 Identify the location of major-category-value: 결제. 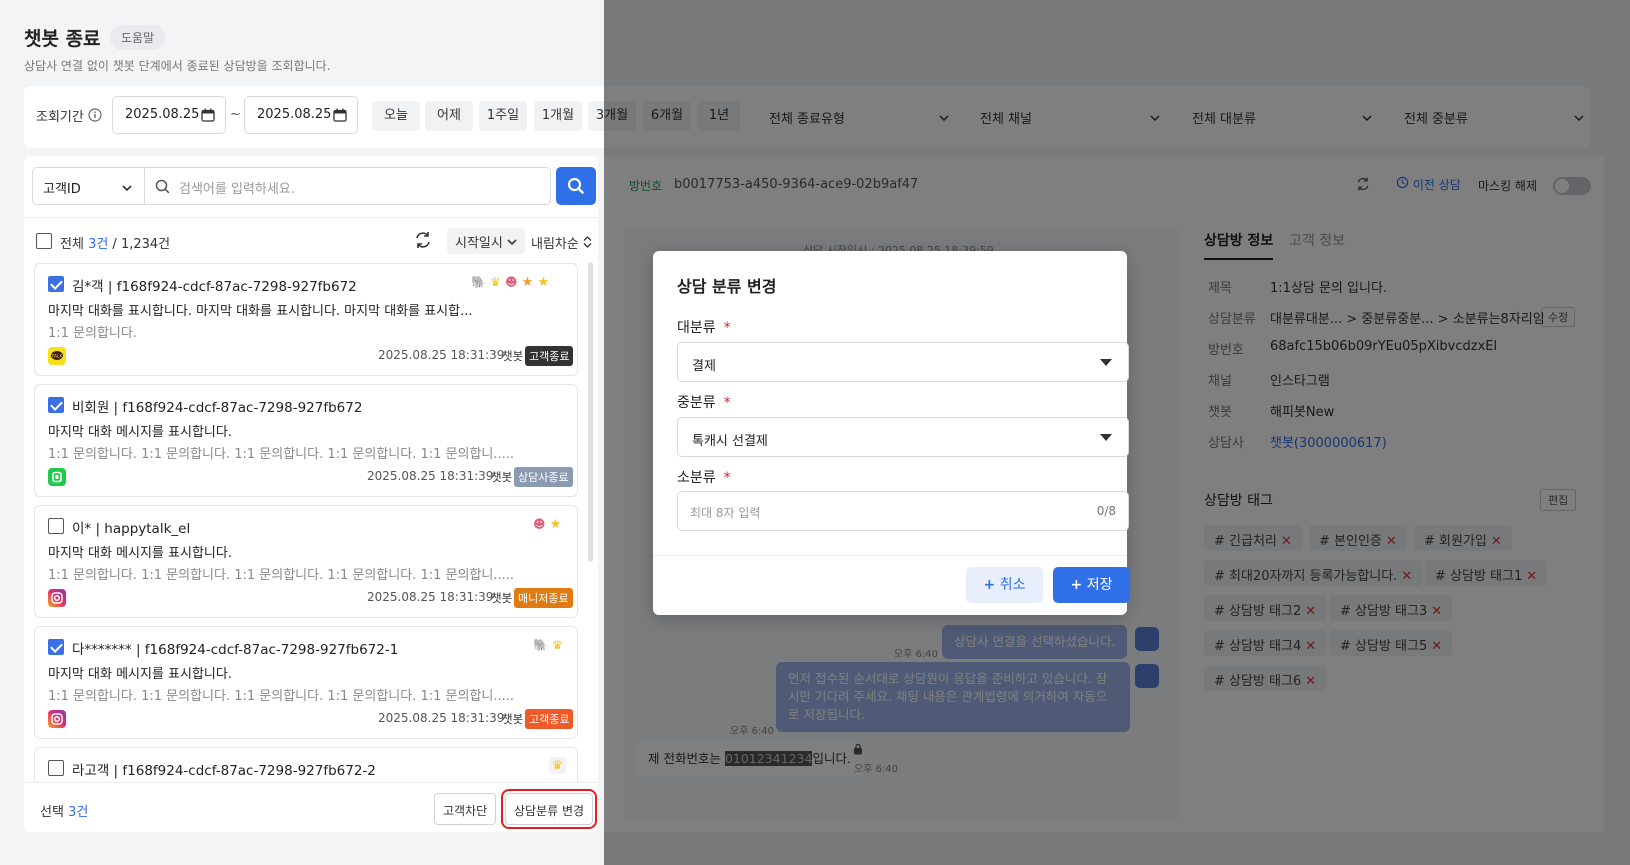
(704, 366).